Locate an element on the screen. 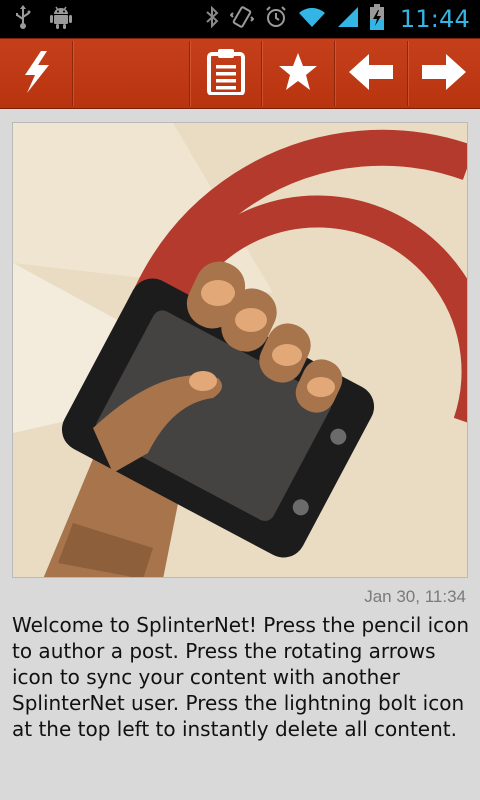 This screenshot has height=800, width=480. arrow-left-icon is located at coordinates (371, 73).